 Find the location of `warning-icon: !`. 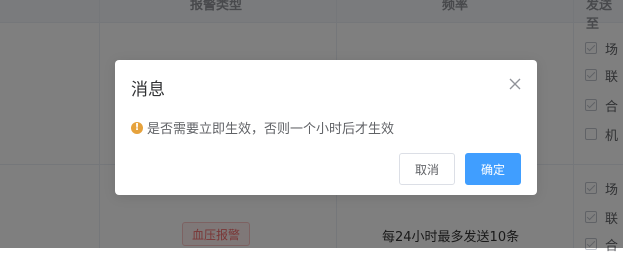

warning-icon: ! is located at coordinates (137, 127).